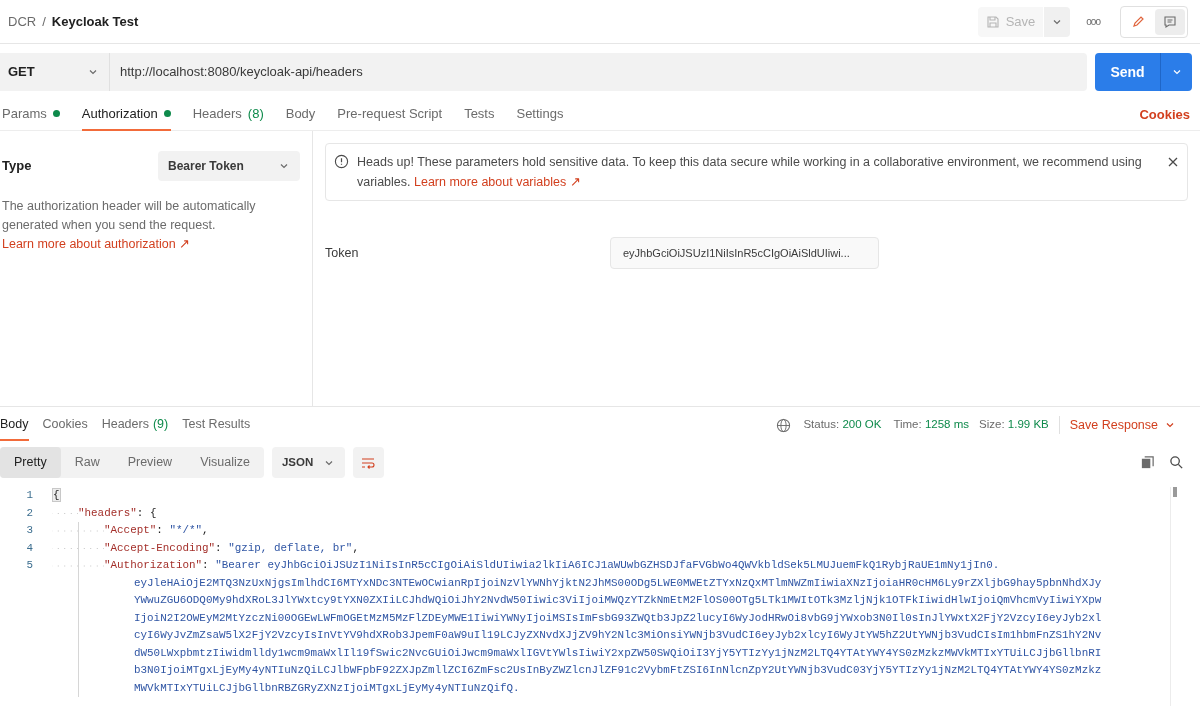 The width and height of the screenshot is (1200, 706). I want to click on request-tab: Authorization, so click(126, 114).